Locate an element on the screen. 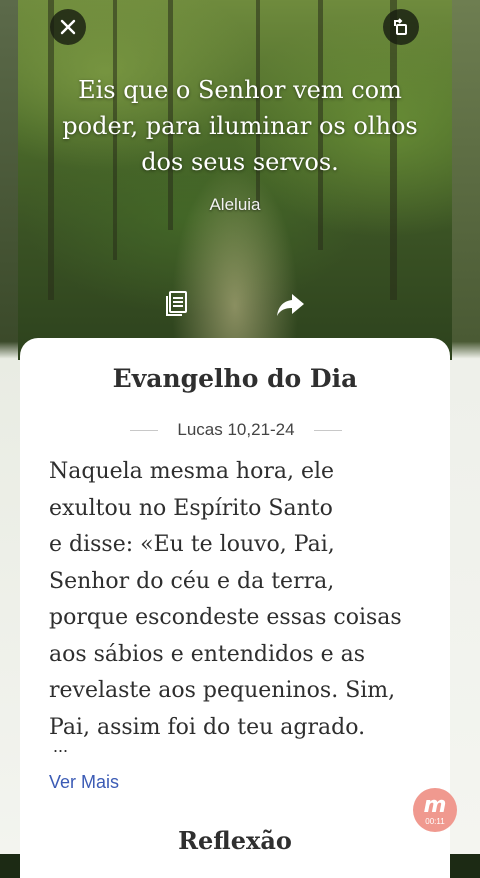  gospel-line: Pai, assim foi do teu agrado. is located at coordinates (207, 727).